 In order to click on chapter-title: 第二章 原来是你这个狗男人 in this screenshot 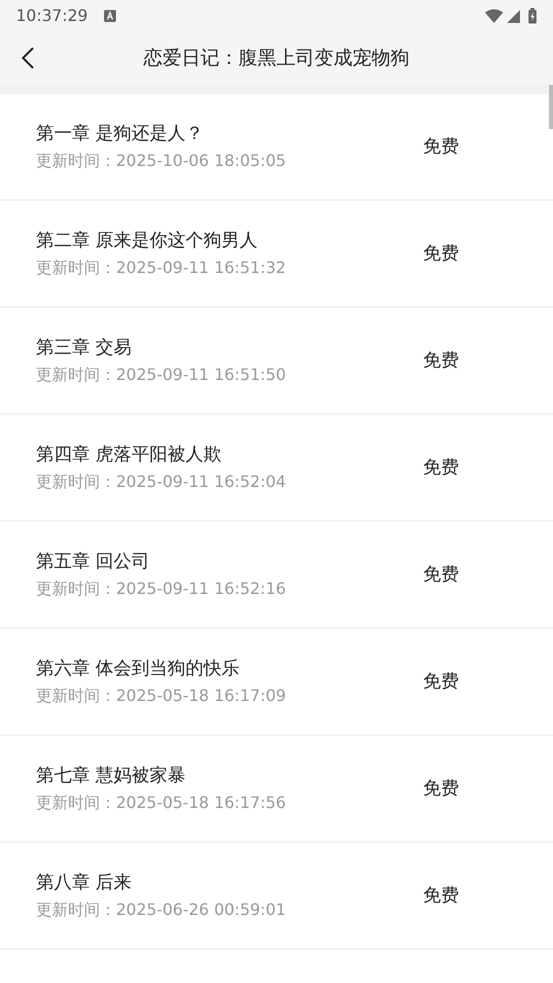, I will do `click(147, 240)`.